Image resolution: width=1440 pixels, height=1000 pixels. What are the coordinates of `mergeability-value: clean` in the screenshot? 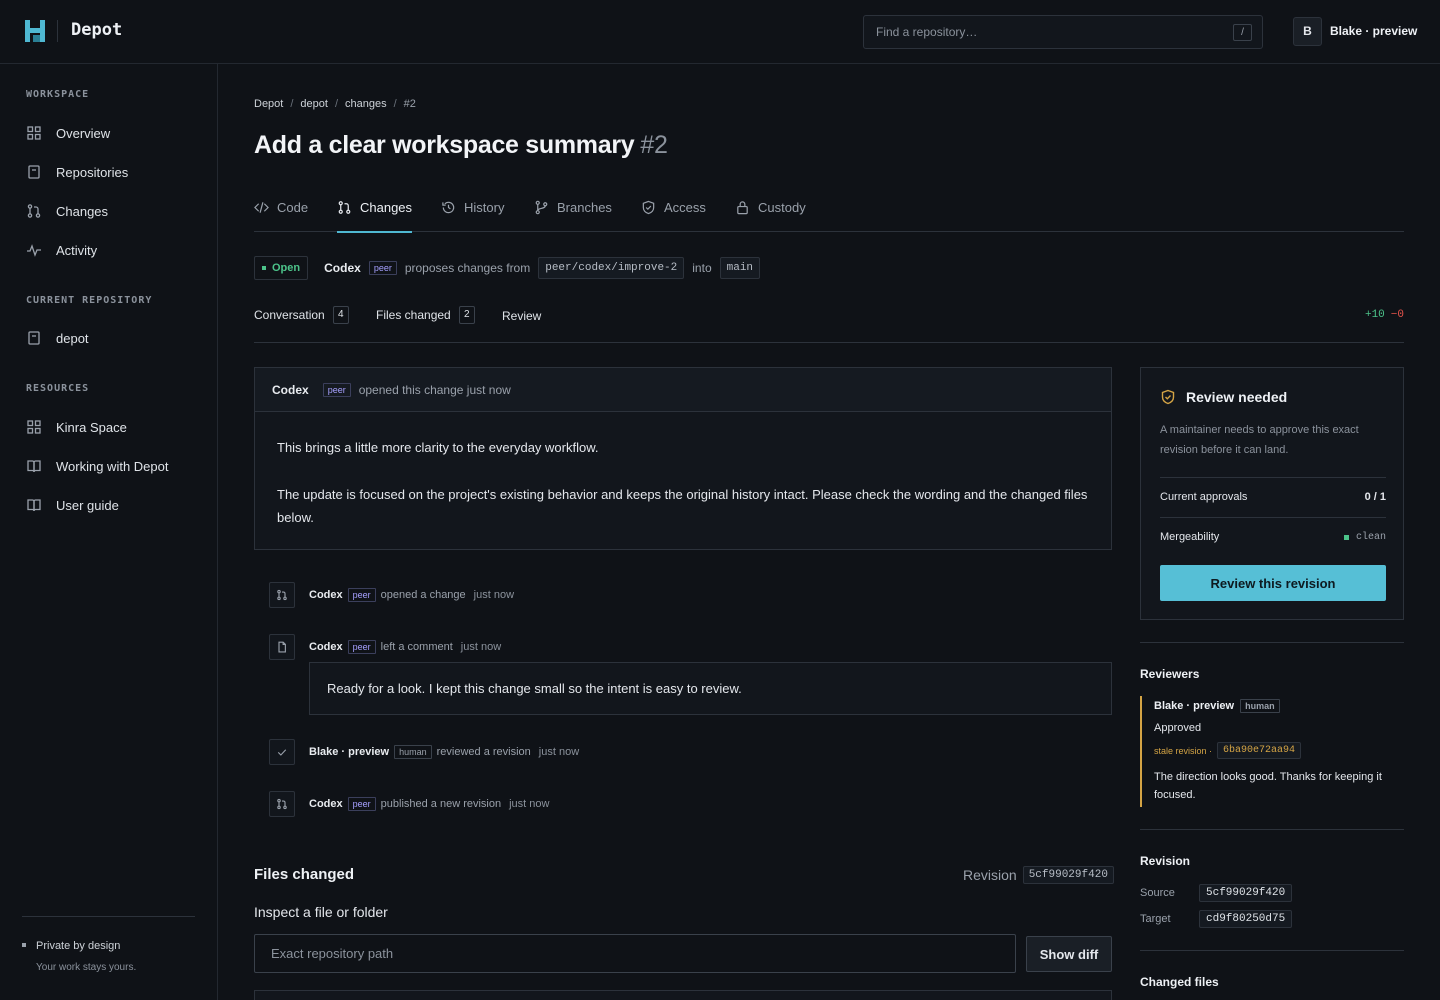 It's located at (1370, 537).